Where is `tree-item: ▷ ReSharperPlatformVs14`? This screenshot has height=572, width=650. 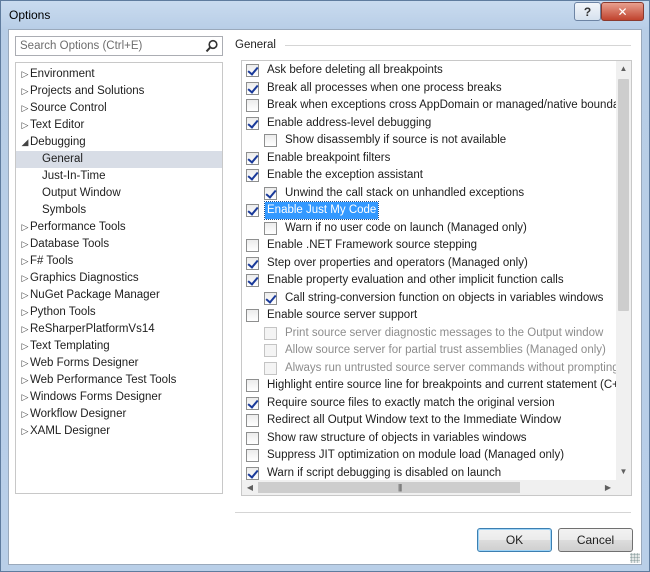 tree-item: ▷ ReSharperPlatformVs14 is located at coordinates (119, 329).